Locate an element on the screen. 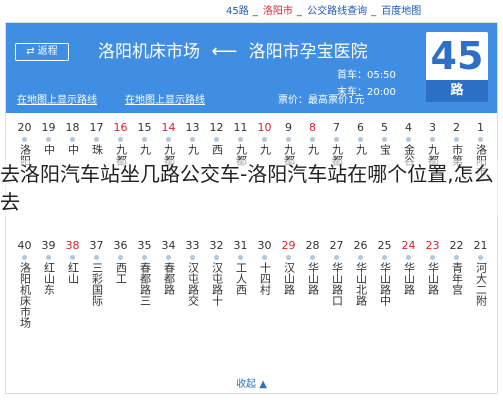 The image size is (503, 400). stop-number: 27 is located at coordinates (336, 245).